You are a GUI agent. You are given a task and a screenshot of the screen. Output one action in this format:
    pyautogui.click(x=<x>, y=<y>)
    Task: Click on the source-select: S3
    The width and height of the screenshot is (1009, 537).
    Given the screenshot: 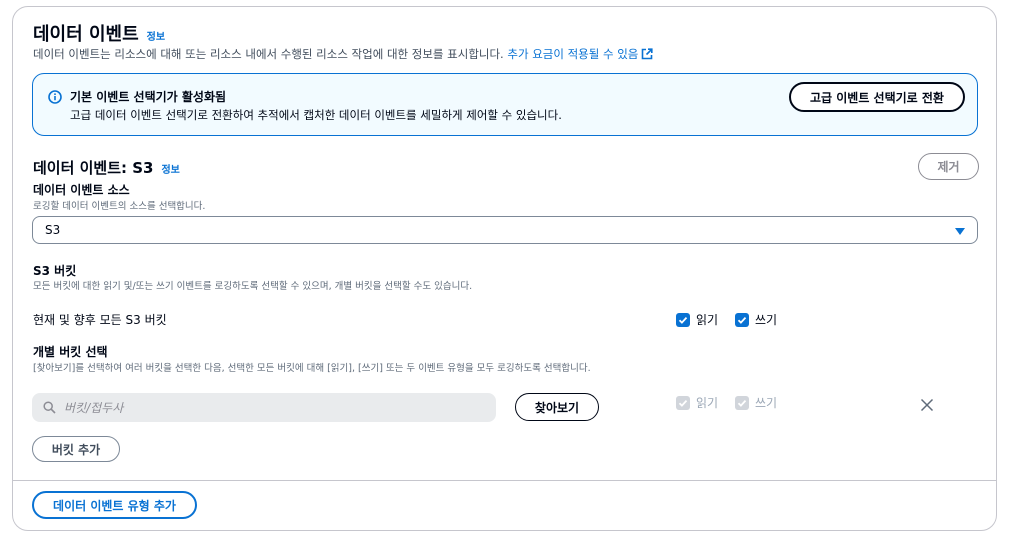 What is the action you would take?
    pyautogui.click(x=505, y=230)
    